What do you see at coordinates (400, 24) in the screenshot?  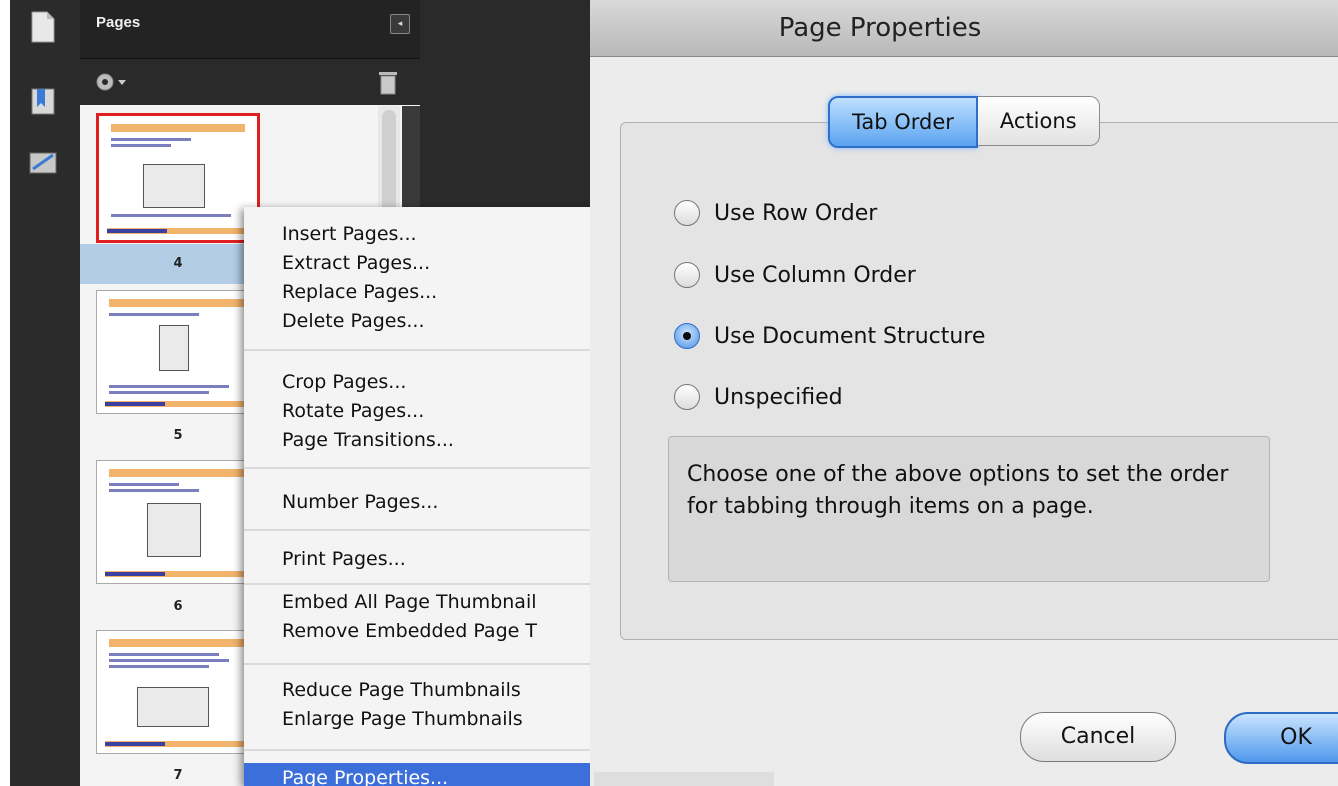 I see `collapse-panel-button: ◂` at bounding box center [400, 24].